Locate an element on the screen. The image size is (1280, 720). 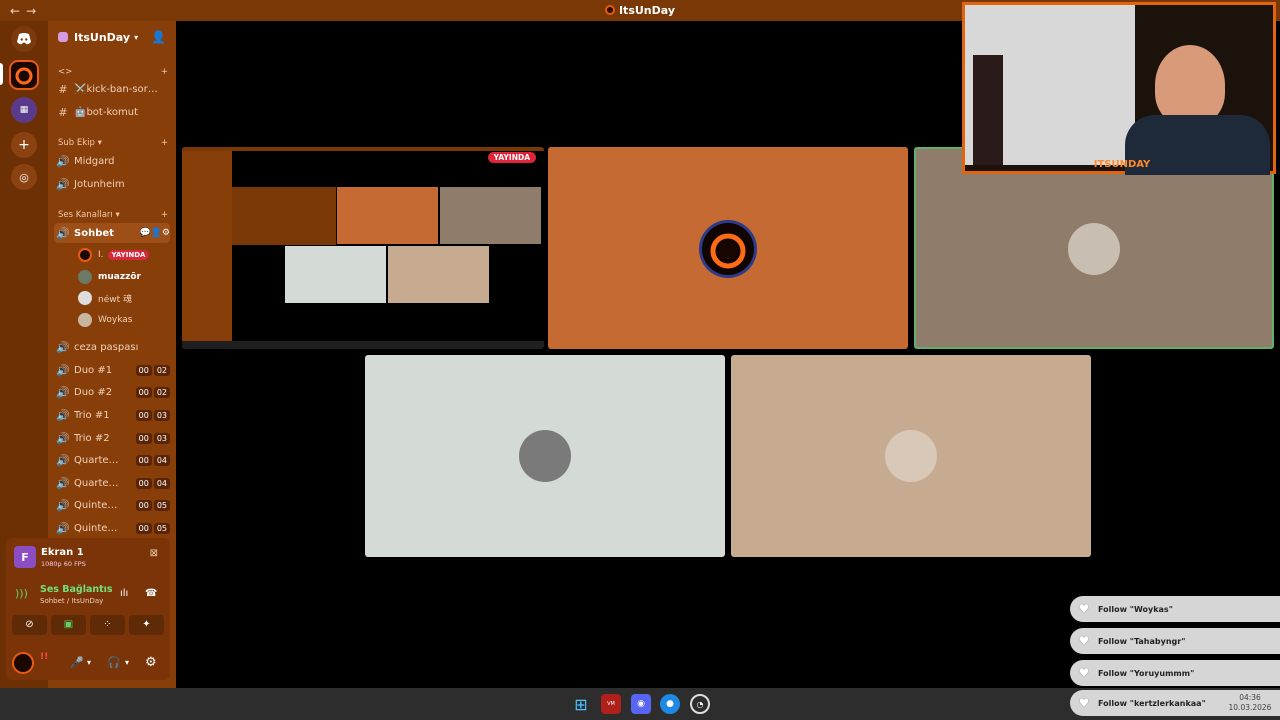
voice-member: muazzōr is located at coordinates (123, 277).